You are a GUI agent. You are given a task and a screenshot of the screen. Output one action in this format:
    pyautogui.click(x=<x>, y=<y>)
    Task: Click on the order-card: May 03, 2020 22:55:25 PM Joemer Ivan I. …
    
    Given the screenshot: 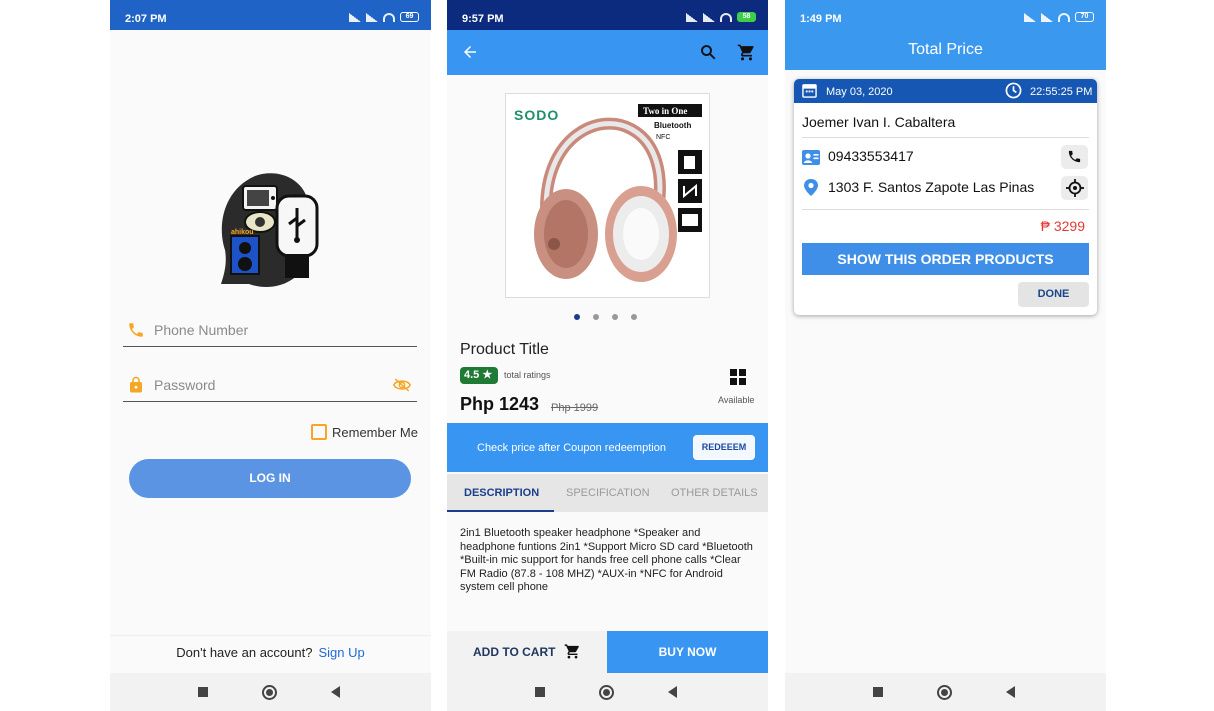 What is the action you would take?
    pyautogui.click(x=945, y=197)
    